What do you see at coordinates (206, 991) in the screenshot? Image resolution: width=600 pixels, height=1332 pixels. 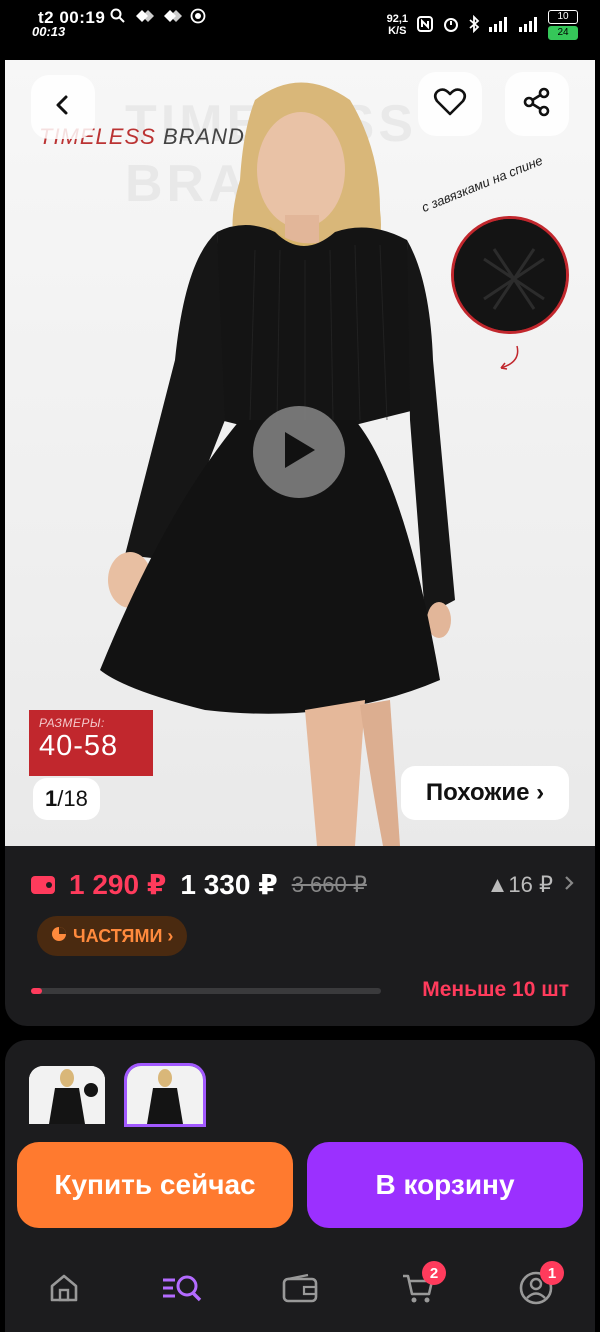 I see `stock-progress-bar` at bounding box center [206, 991].